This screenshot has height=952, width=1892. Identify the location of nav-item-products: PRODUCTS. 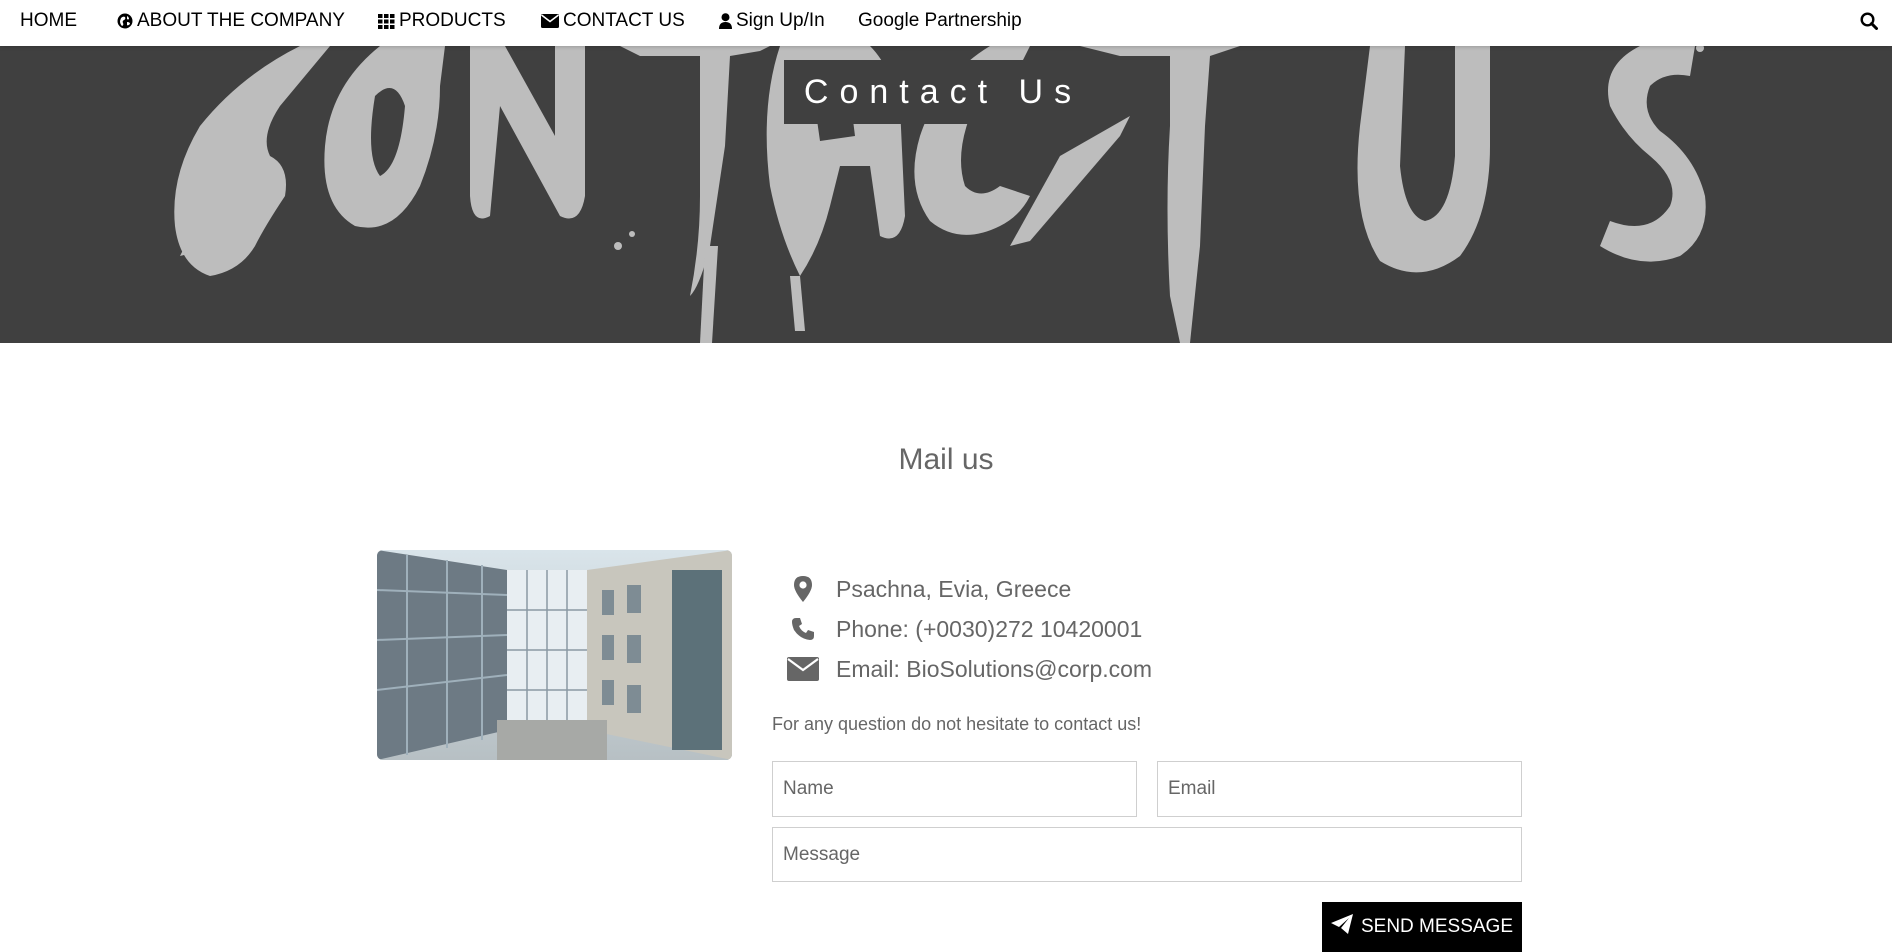
(442, 21).